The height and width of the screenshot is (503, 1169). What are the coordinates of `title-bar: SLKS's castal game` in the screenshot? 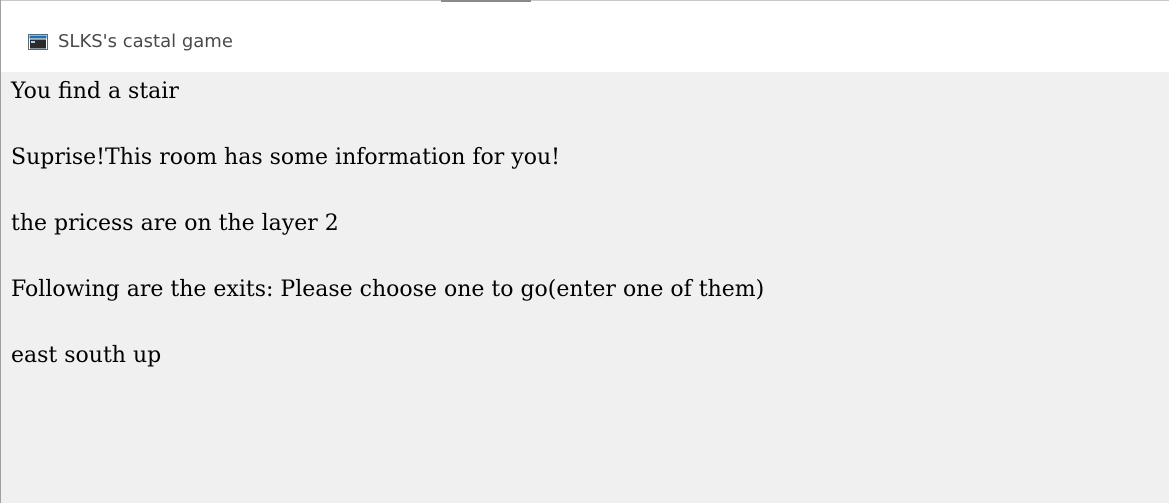 It's located at (585, 36).